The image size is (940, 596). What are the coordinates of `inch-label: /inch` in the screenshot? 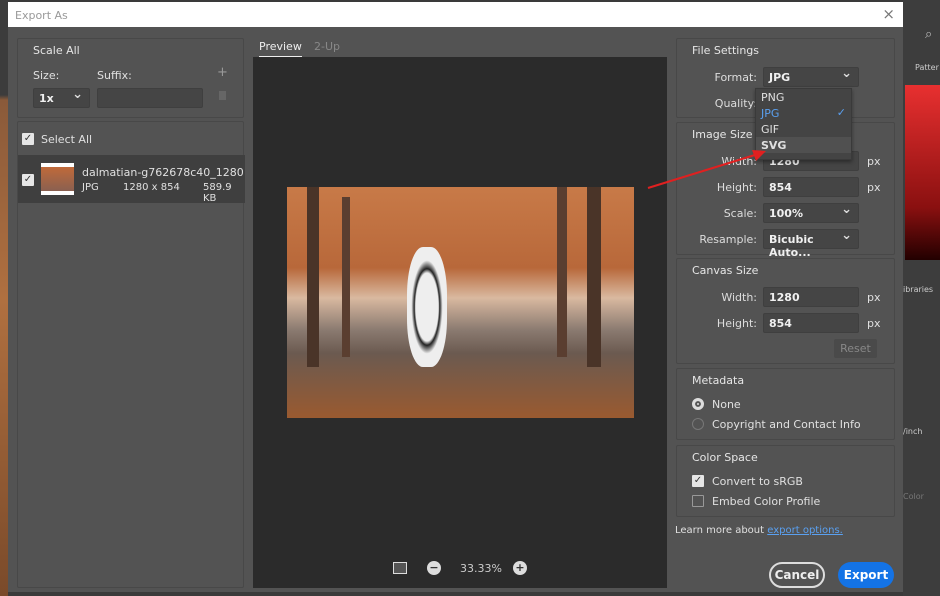 It's located at (913, 431).